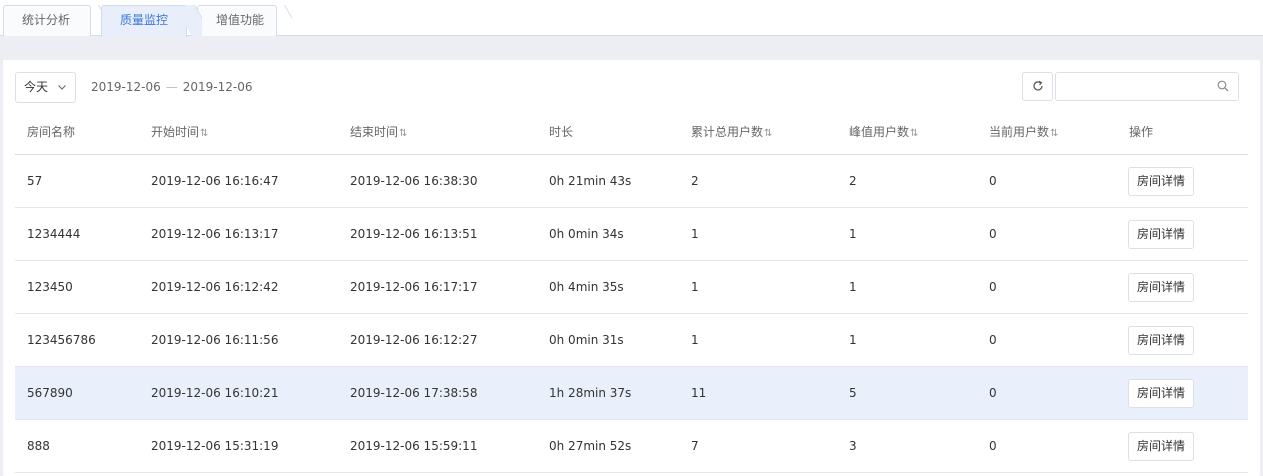 The image size is (1263, 476). Describe the element at coordinates (36, 87) in the screenshot. I see `period-select-value: 今天` at that location.